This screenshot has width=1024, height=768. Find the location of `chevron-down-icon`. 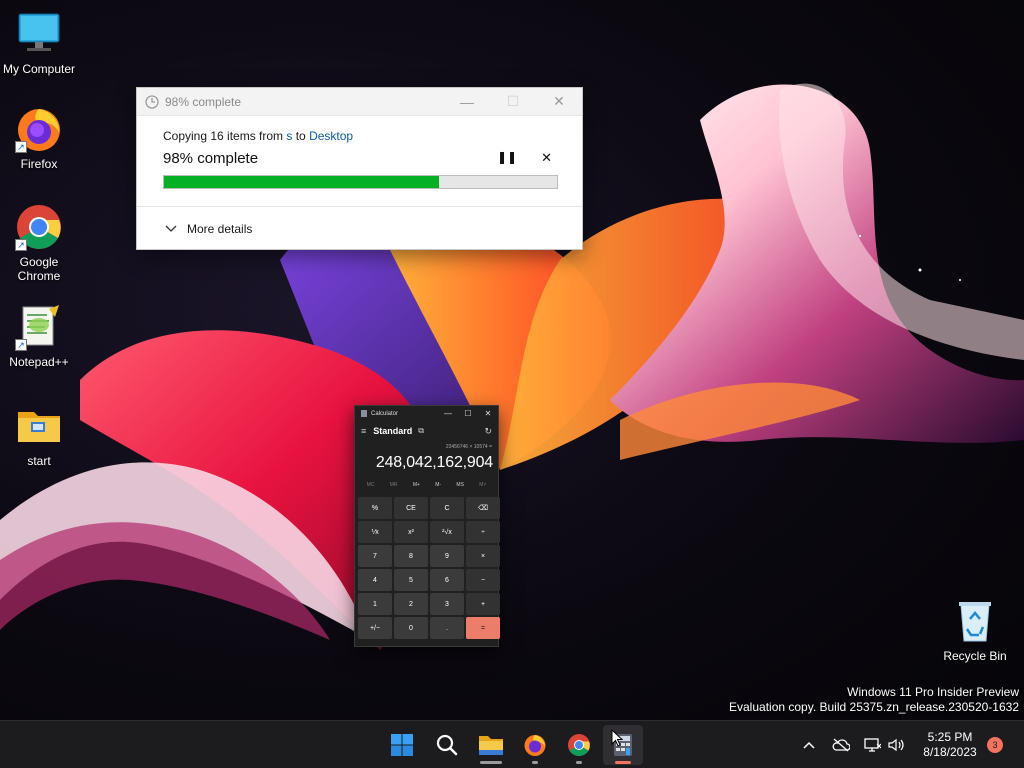

chevron-down-icon is located at coordinates (171, 229).